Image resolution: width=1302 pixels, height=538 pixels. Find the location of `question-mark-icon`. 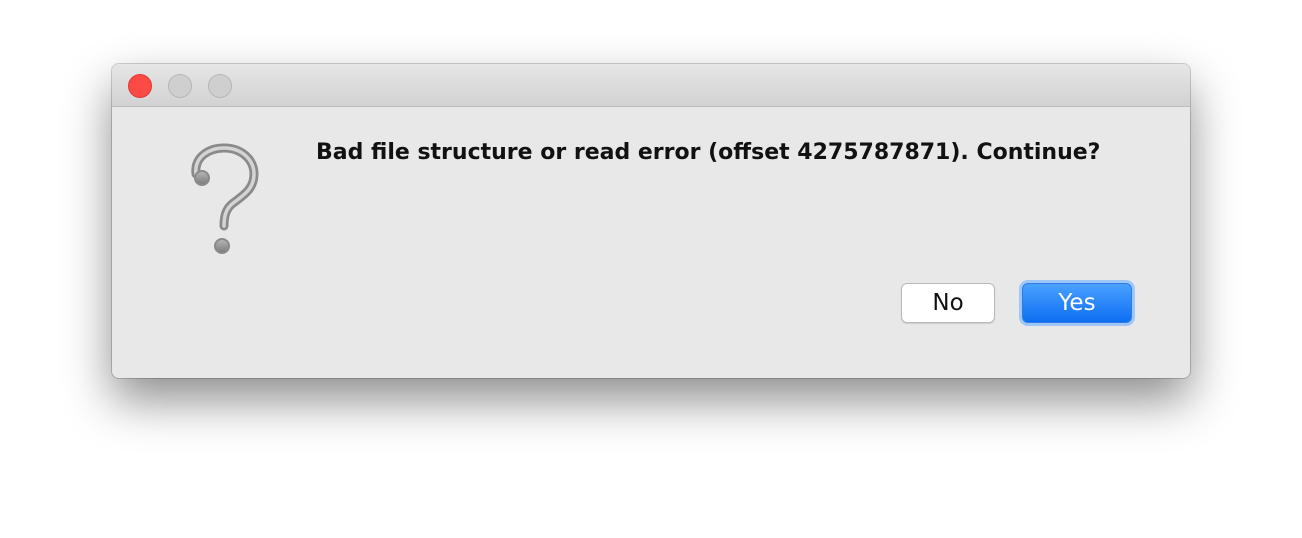

question-mark-icon is located at coordinates (222, 201).